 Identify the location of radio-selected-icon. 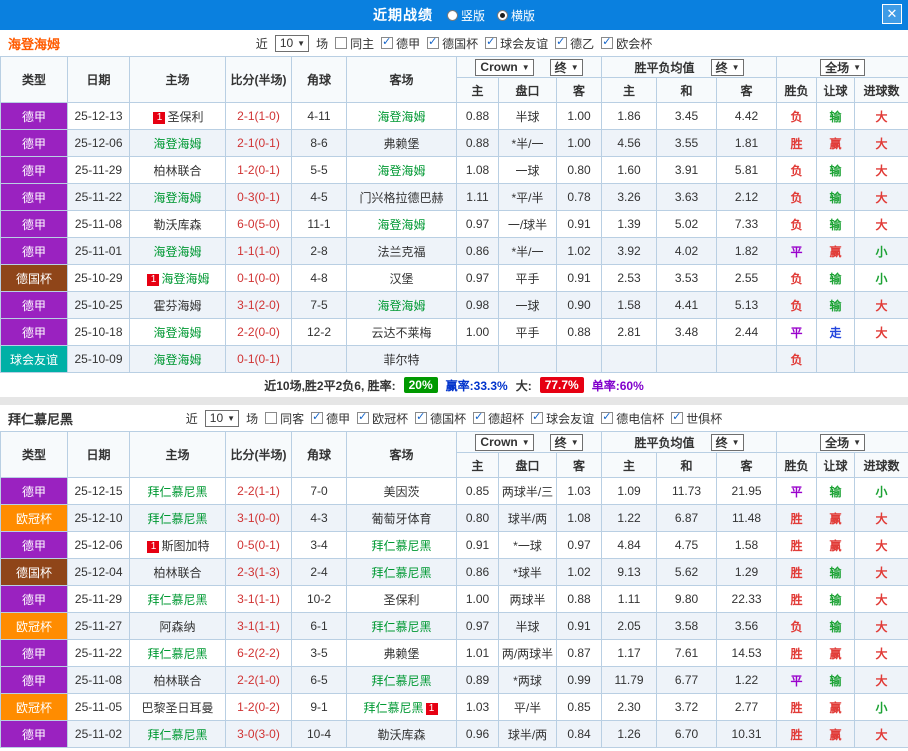
(502, 15).